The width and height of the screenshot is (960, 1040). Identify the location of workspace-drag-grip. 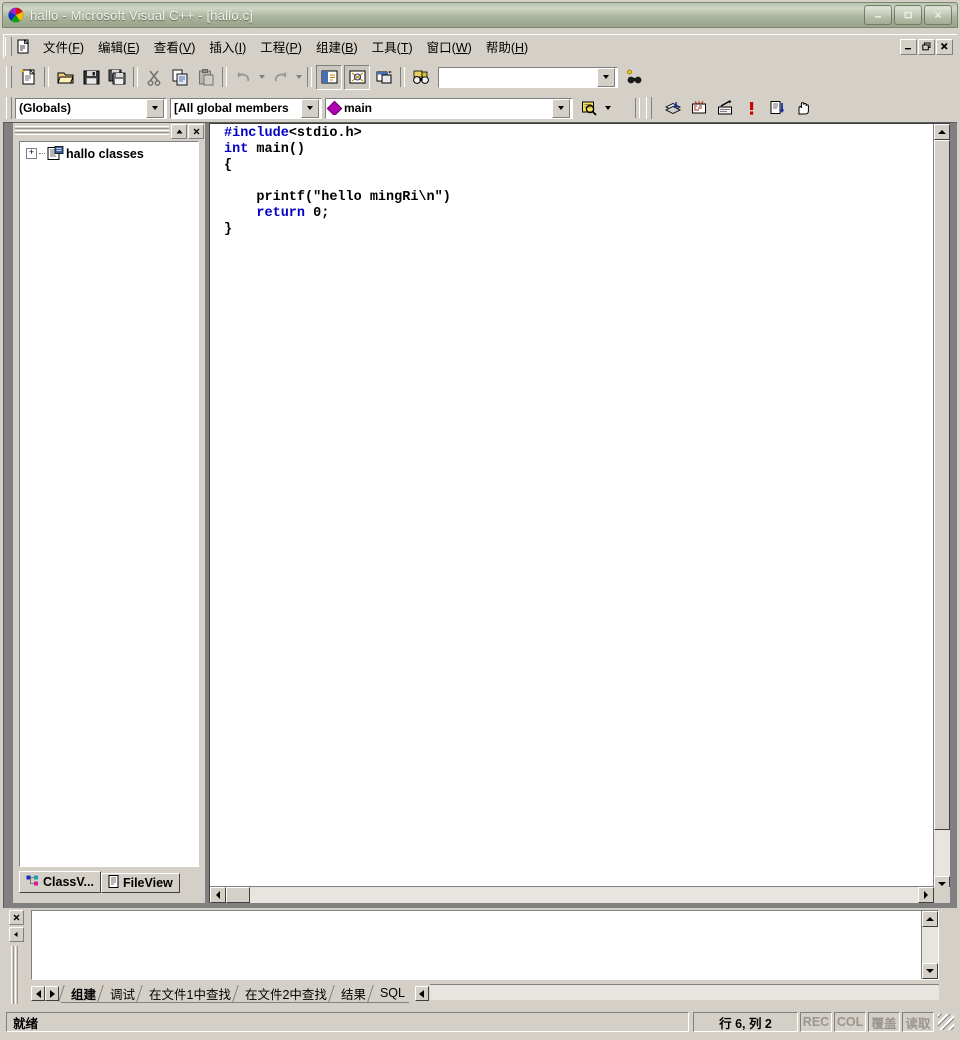
(92, 131).